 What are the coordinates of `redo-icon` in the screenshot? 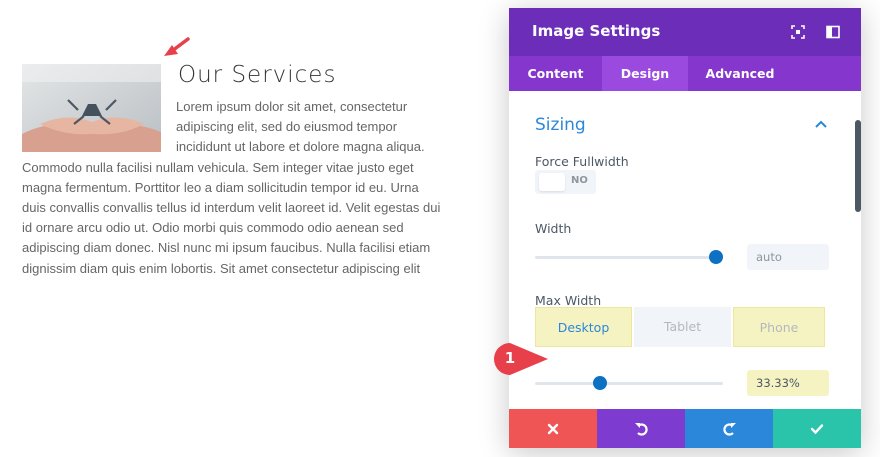 It's located at (729, 429).